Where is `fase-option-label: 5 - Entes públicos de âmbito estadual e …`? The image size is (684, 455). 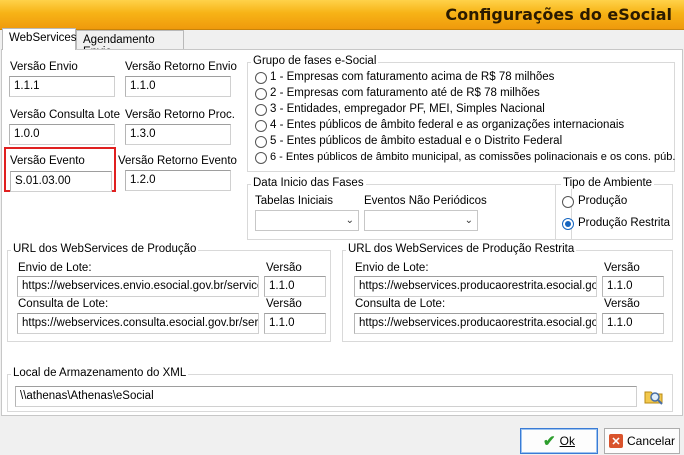
fase-option-label: 5 - Entes públicos de âmbito estadual e … is located at coordinates (416, 141).